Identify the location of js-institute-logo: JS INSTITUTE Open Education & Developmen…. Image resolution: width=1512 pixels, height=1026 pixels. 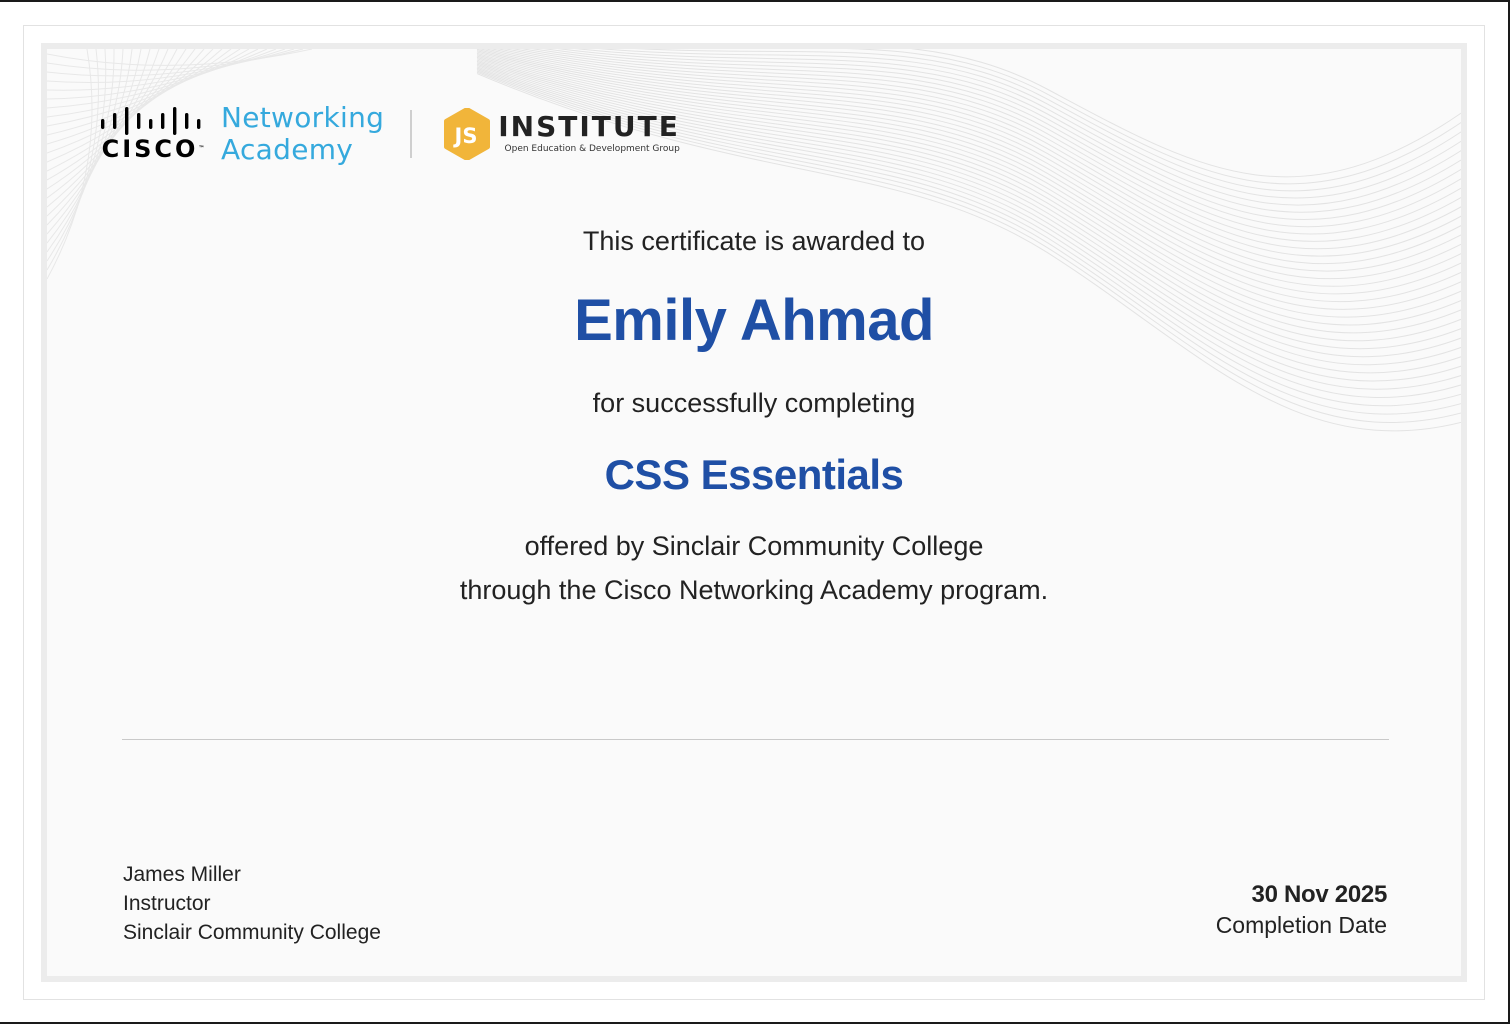
(561, 134).